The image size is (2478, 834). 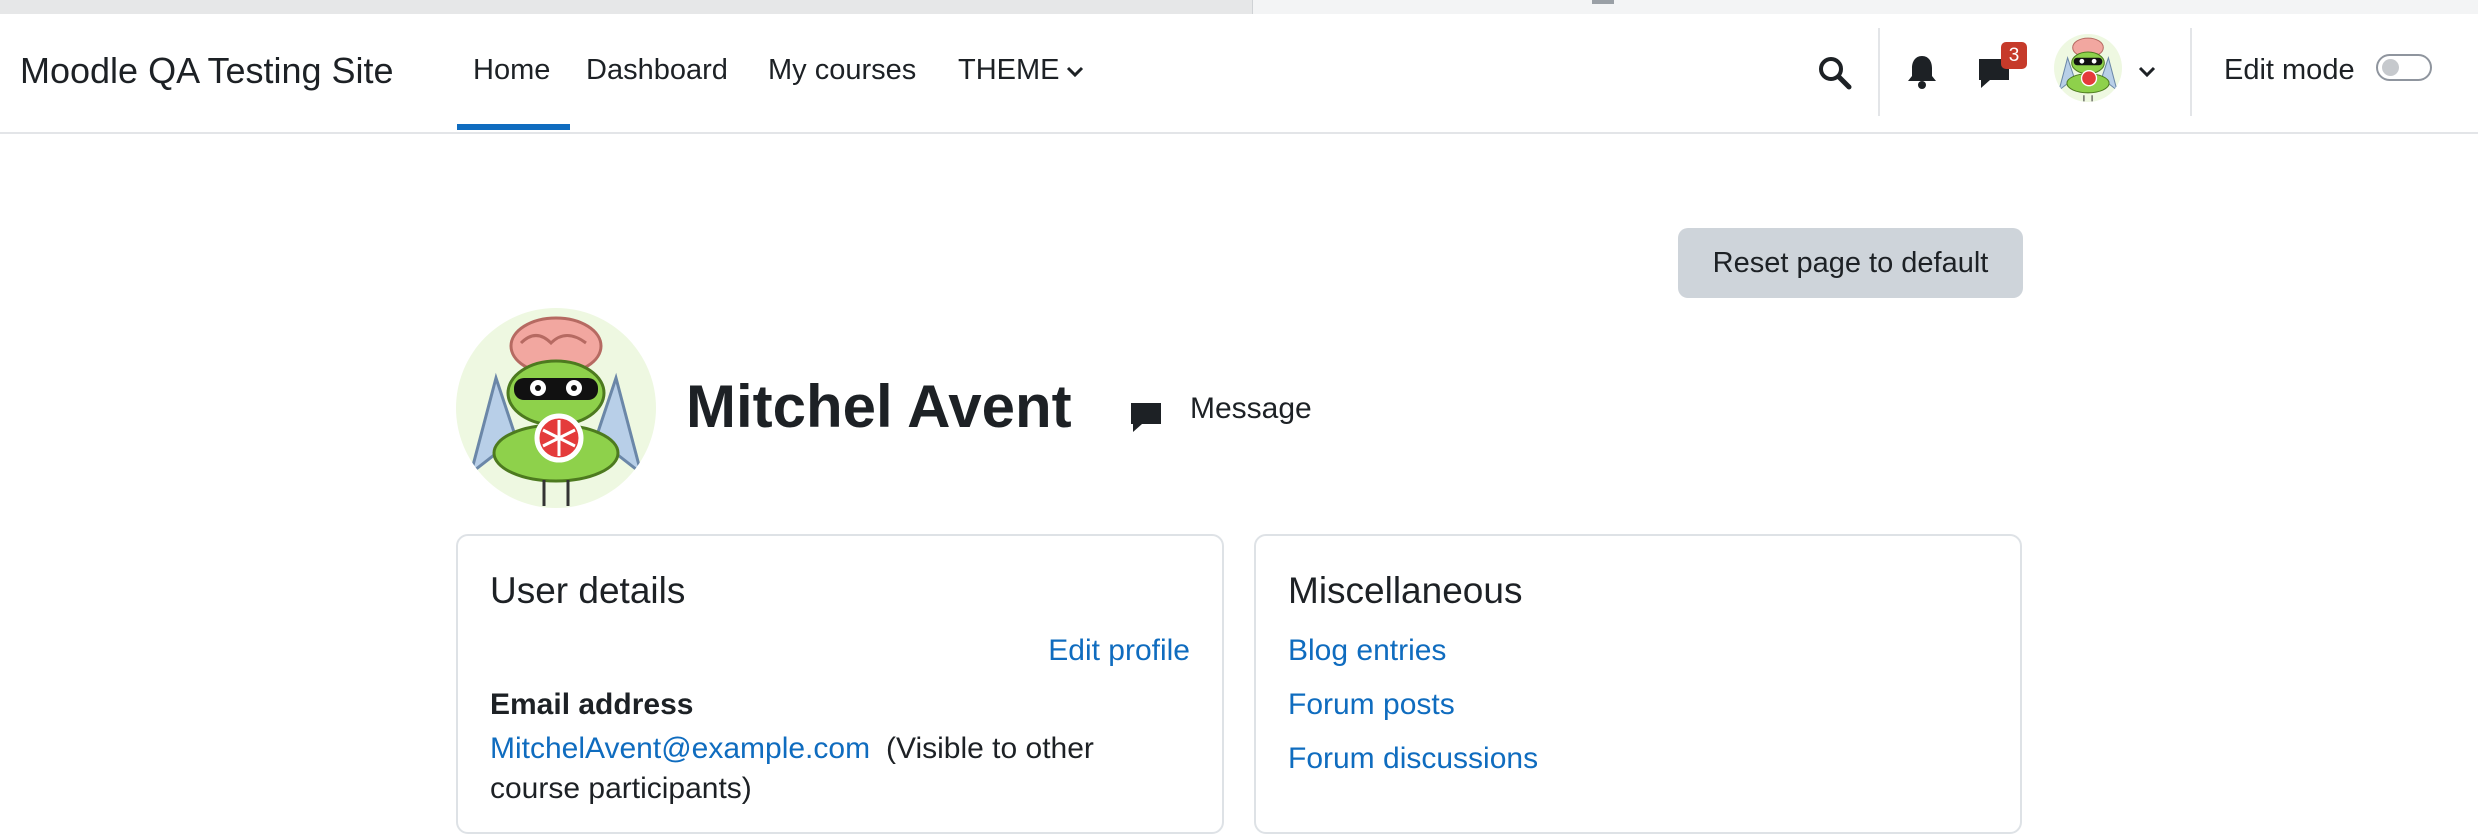 What do you see at coordinates (990, 748) in the screenshot?
I see `email-visibility-note: (Visible to other` at bounding box center [990, 748].